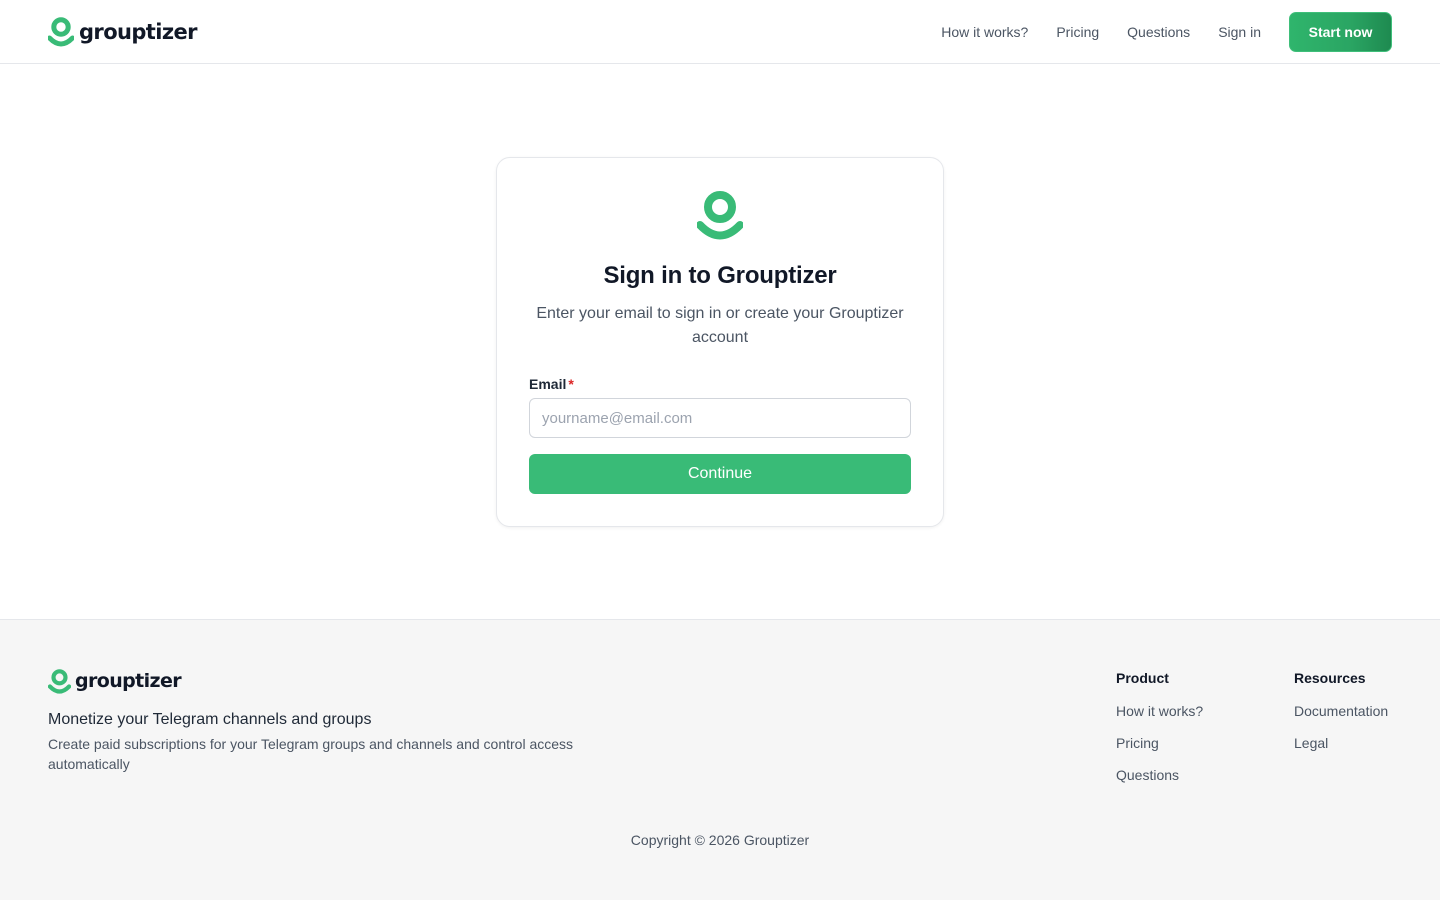 The image size is (1440, 900). What do you see at coordinates (720, 474) in the screenshot?
I see `continue-button: Continue` at bounding box center [720, 474].